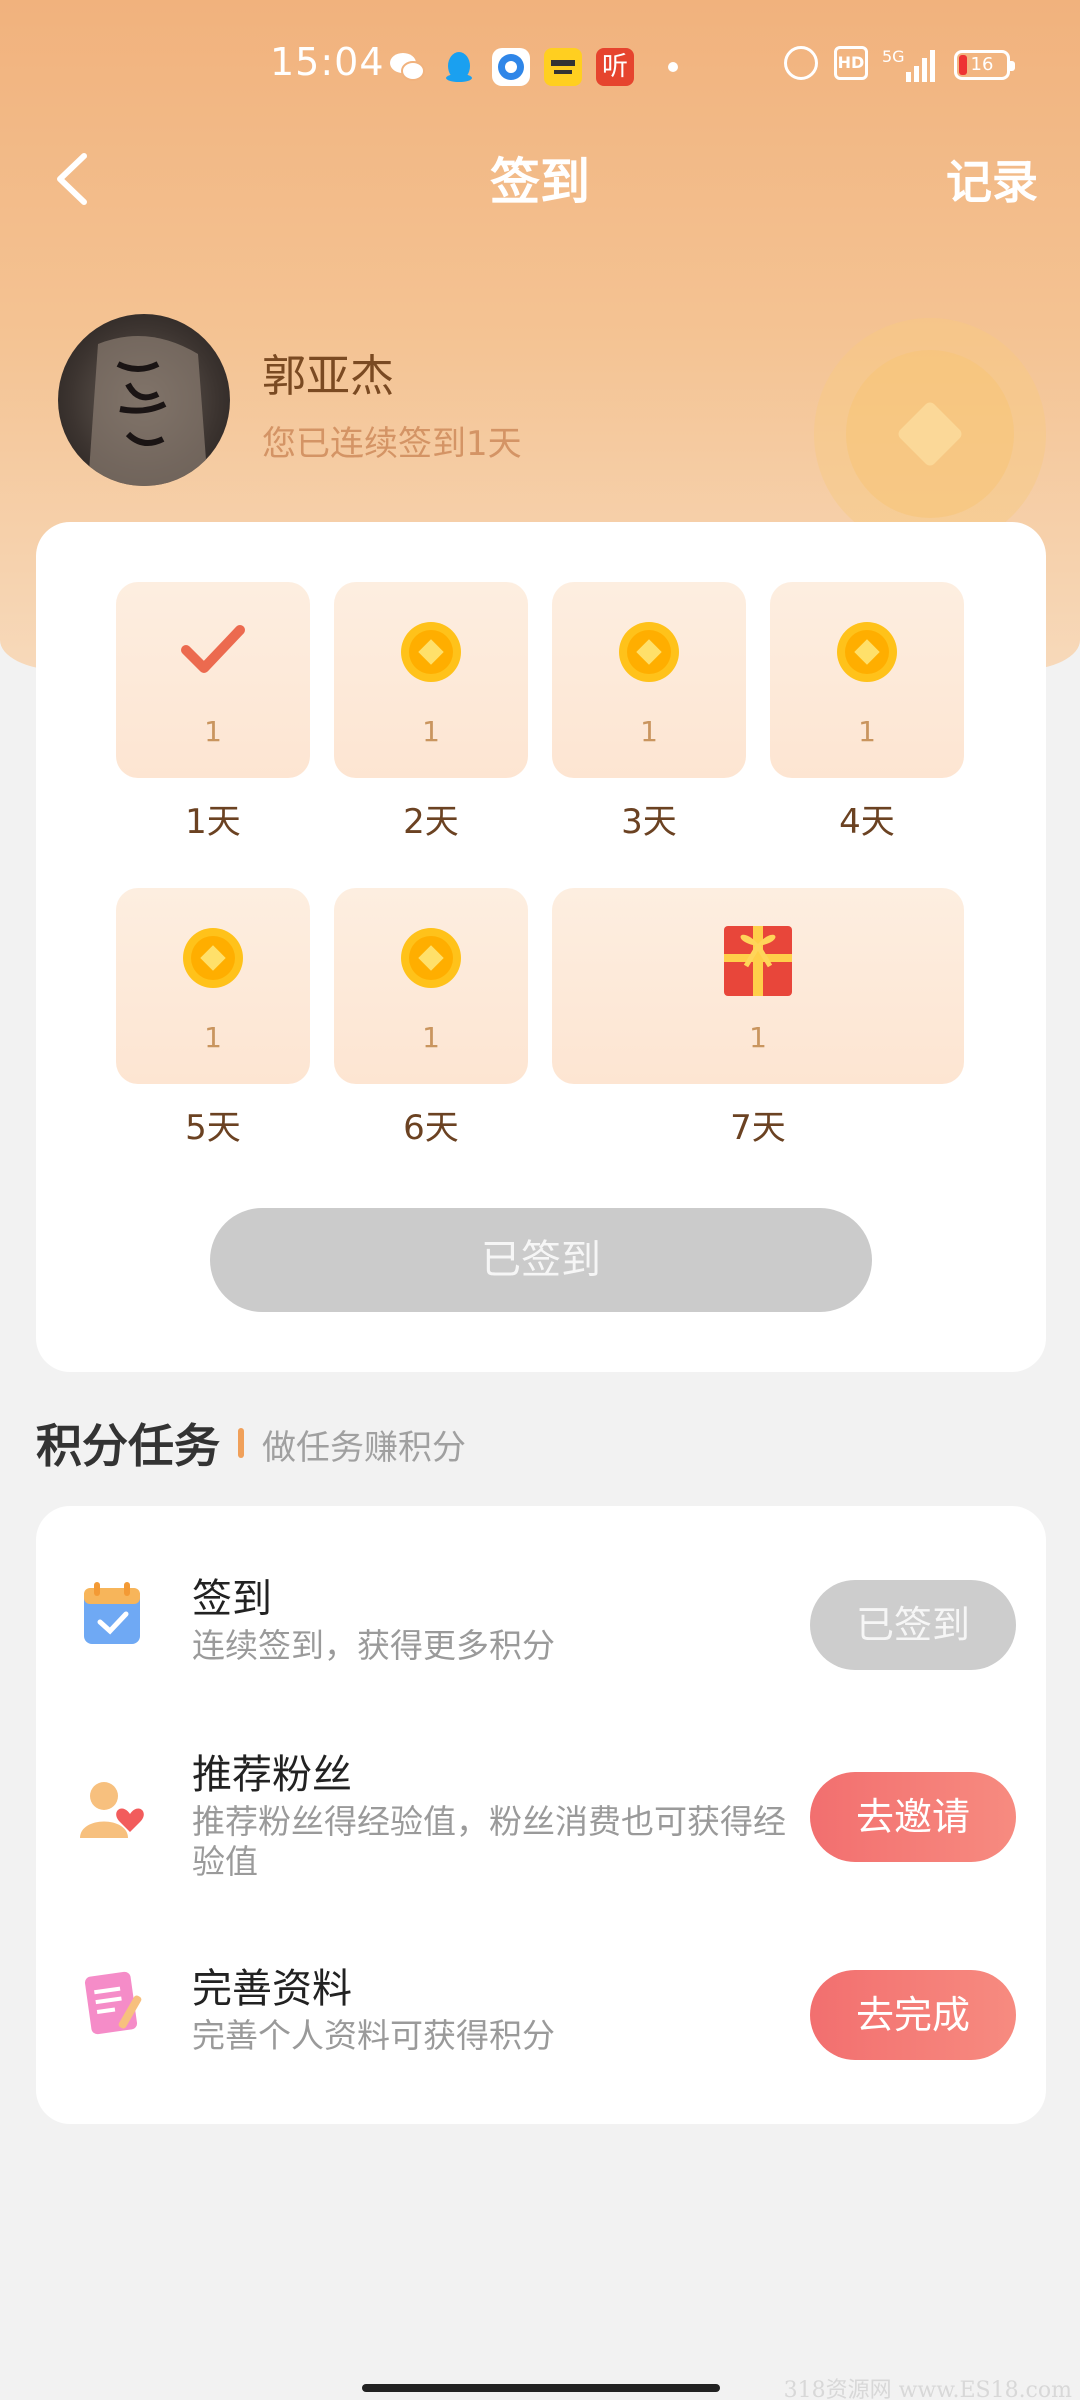 This screenshot has height=2400, width=1080. What do you see at coordinates (893, 56) in the screenshot?
I see `svg-text: 5G` at bounding box center [893, 56].